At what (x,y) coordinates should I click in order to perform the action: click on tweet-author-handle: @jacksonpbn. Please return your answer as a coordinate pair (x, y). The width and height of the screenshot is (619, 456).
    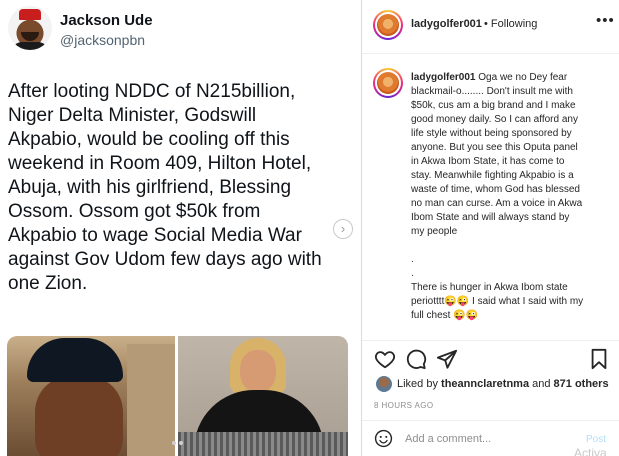
    Looking at the image, I should click on (102, 40).